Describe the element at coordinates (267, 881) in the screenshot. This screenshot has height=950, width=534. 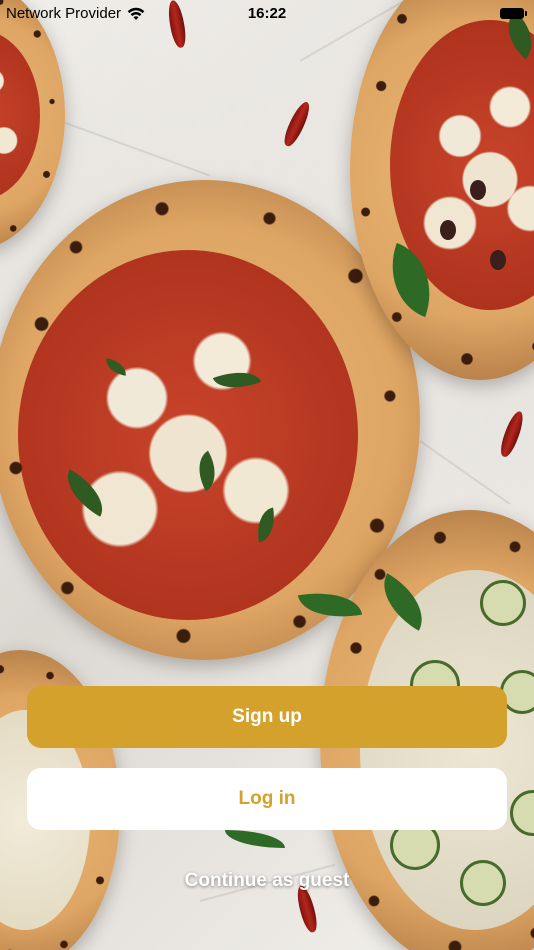
I see `continue-as-guest-button: Continue as guest` at that location.